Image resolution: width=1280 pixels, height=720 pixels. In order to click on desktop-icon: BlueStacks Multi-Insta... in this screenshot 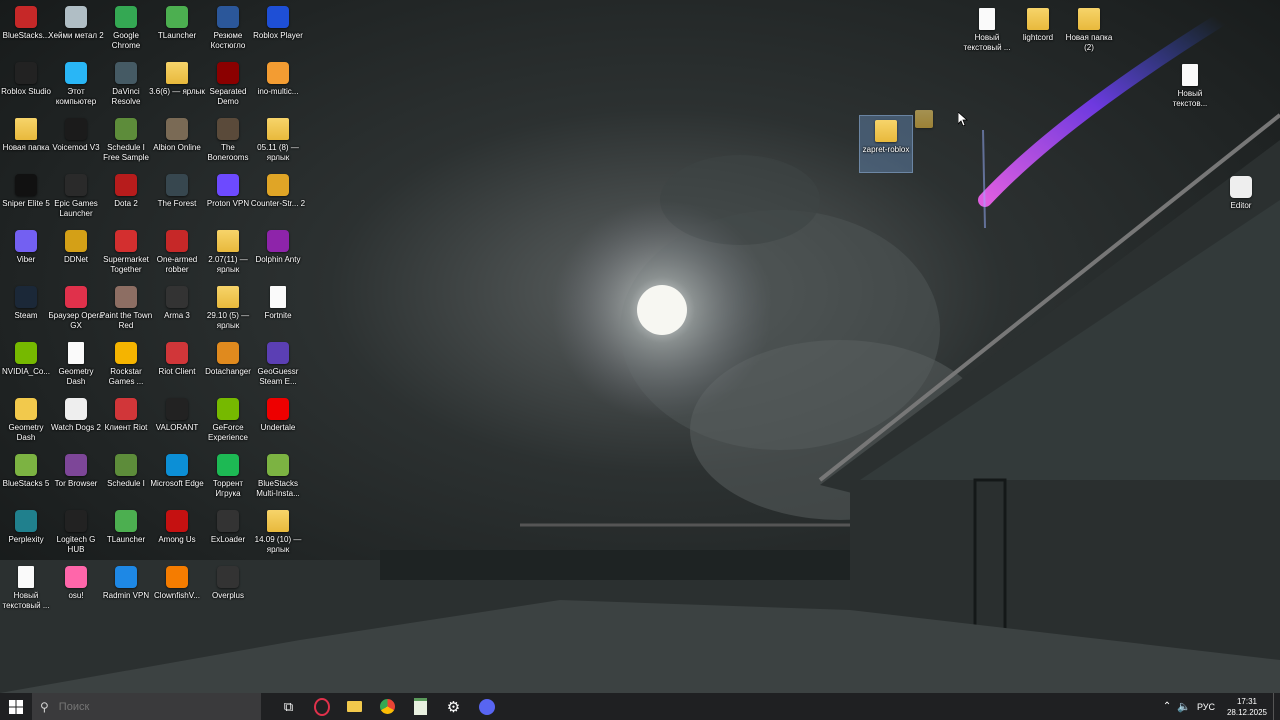, I will do `click(278, 478)`.